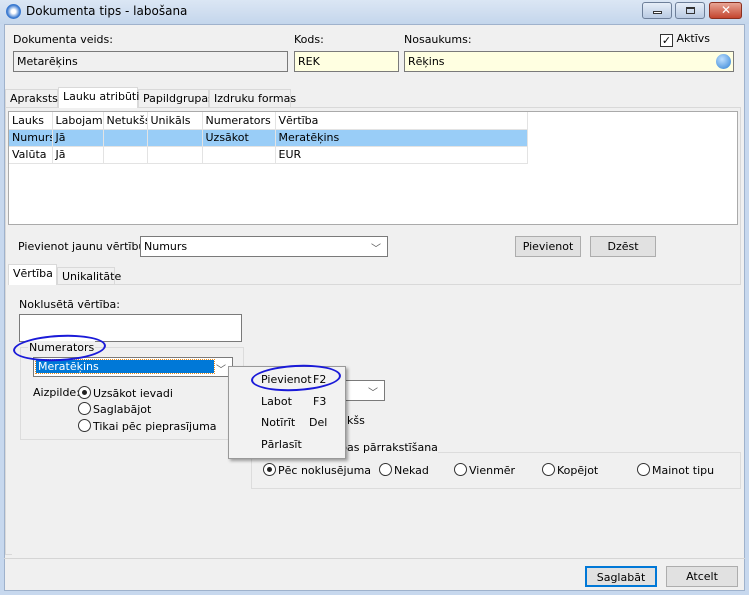 The width and height of the screenshot is (749, 595). What do you see at coordinates (125, 121) in the screenshot?
I see `col-header: Netukšs` at bounding box center [125, 121].